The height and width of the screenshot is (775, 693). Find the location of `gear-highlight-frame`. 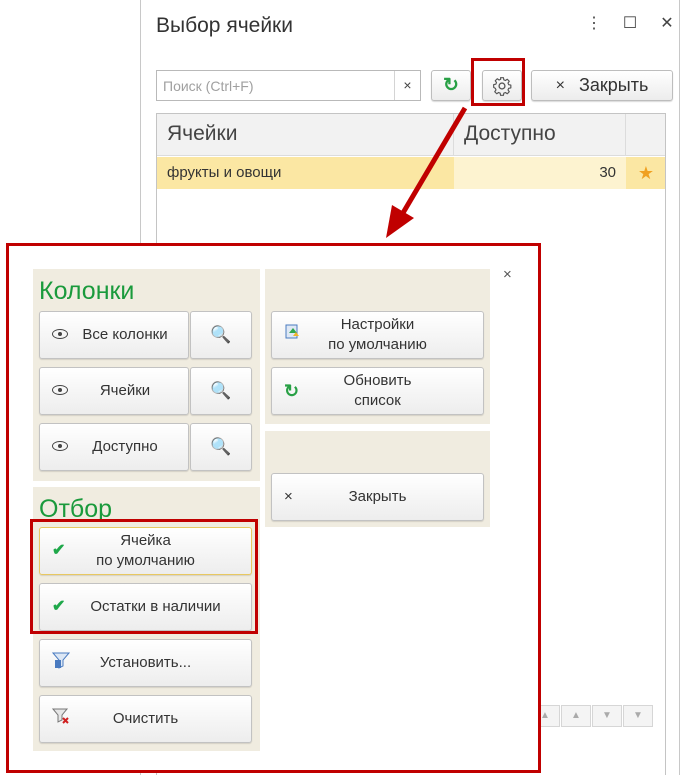

gear-highlight-frame is located at coordinates (498, 82).